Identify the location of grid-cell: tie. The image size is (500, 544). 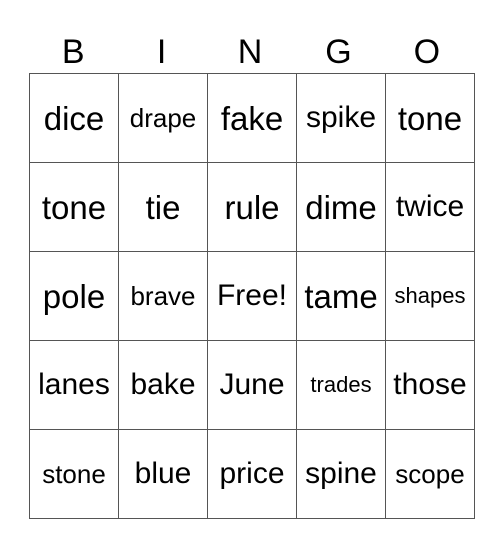
(163, 207).